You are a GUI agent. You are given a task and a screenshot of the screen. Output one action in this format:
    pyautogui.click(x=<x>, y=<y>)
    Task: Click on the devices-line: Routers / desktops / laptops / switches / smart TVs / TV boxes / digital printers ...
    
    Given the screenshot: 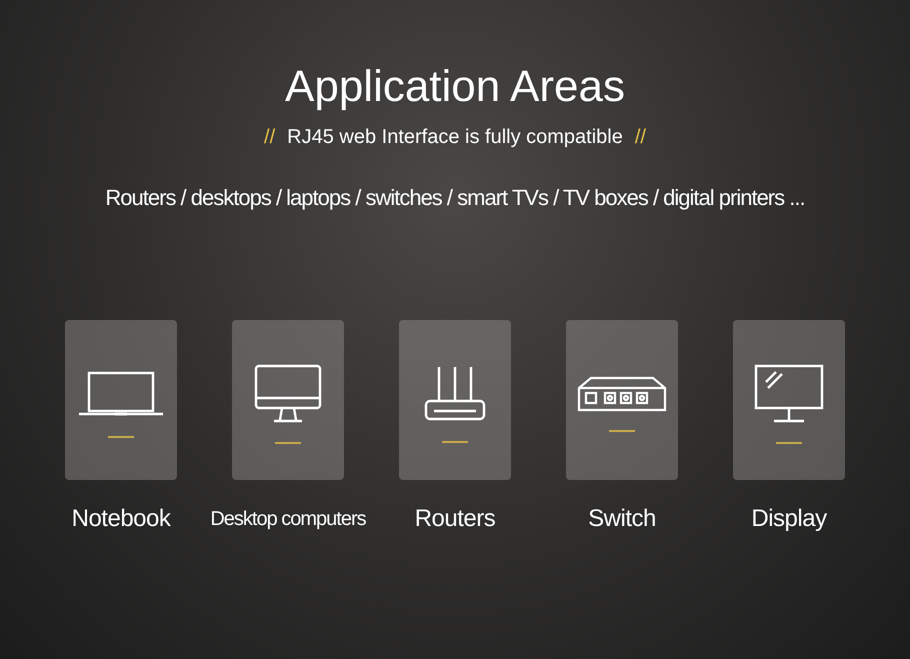 What is the action you would take?
    pyautogui.click(x=455, y=198)
    